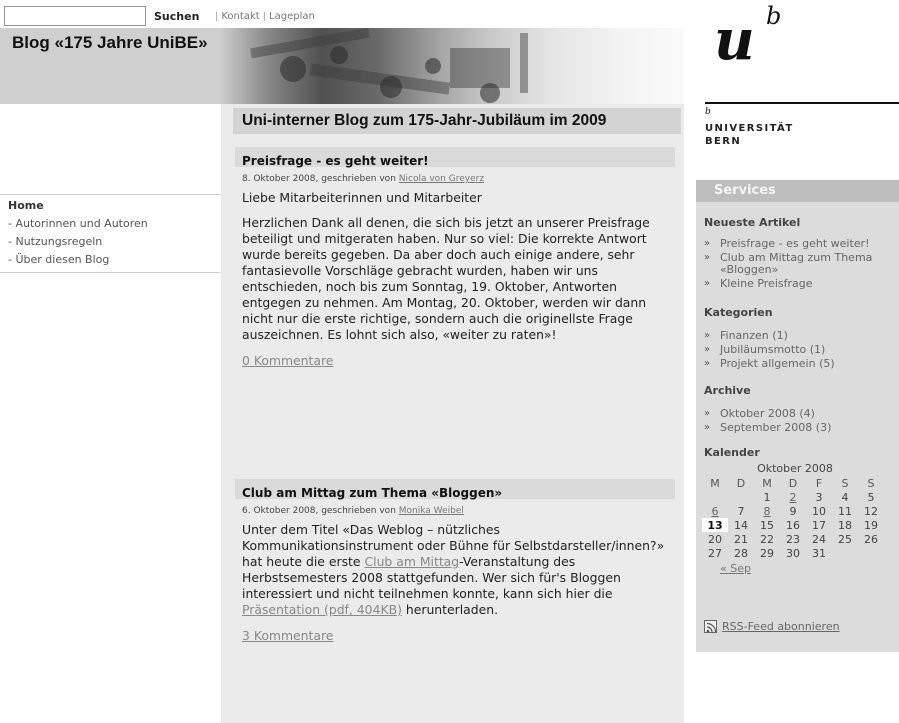 This screenshot has height=723, width=899. Describe the element at coordinates (819, 539) in the screenshot. I see `calendar-day: 24` at that location.